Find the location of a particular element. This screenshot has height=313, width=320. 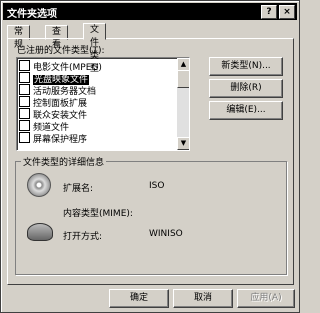

list-item: 频道文件 is located at coordinates (44, 126).